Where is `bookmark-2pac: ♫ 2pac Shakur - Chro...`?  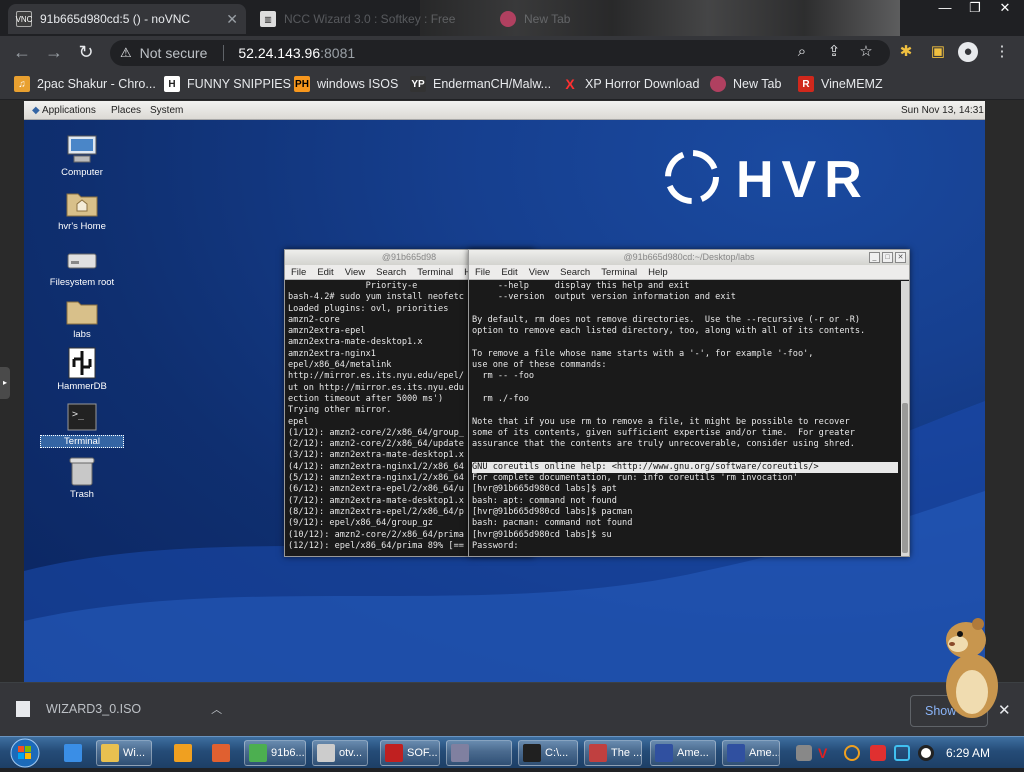 bookmark-2pac: ♫ 2pac Shakur - Chro... is located at coordinates (85, 84).